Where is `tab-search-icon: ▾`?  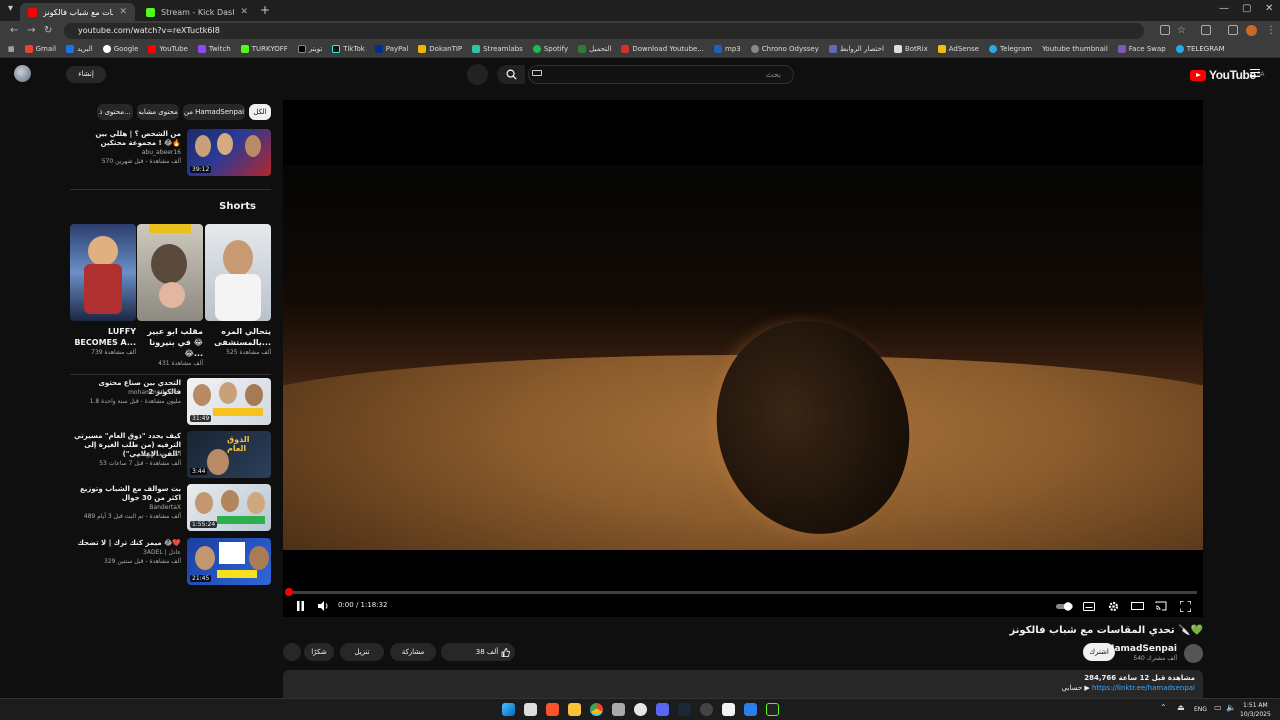
tab-search-icon: ▾ is located at coordinates (10, 8).